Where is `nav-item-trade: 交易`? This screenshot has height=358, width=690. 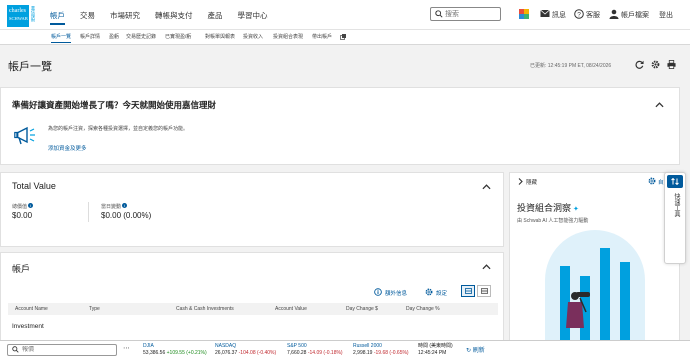 nav-item-trade: 交易 is located at coordinates (87, 15).